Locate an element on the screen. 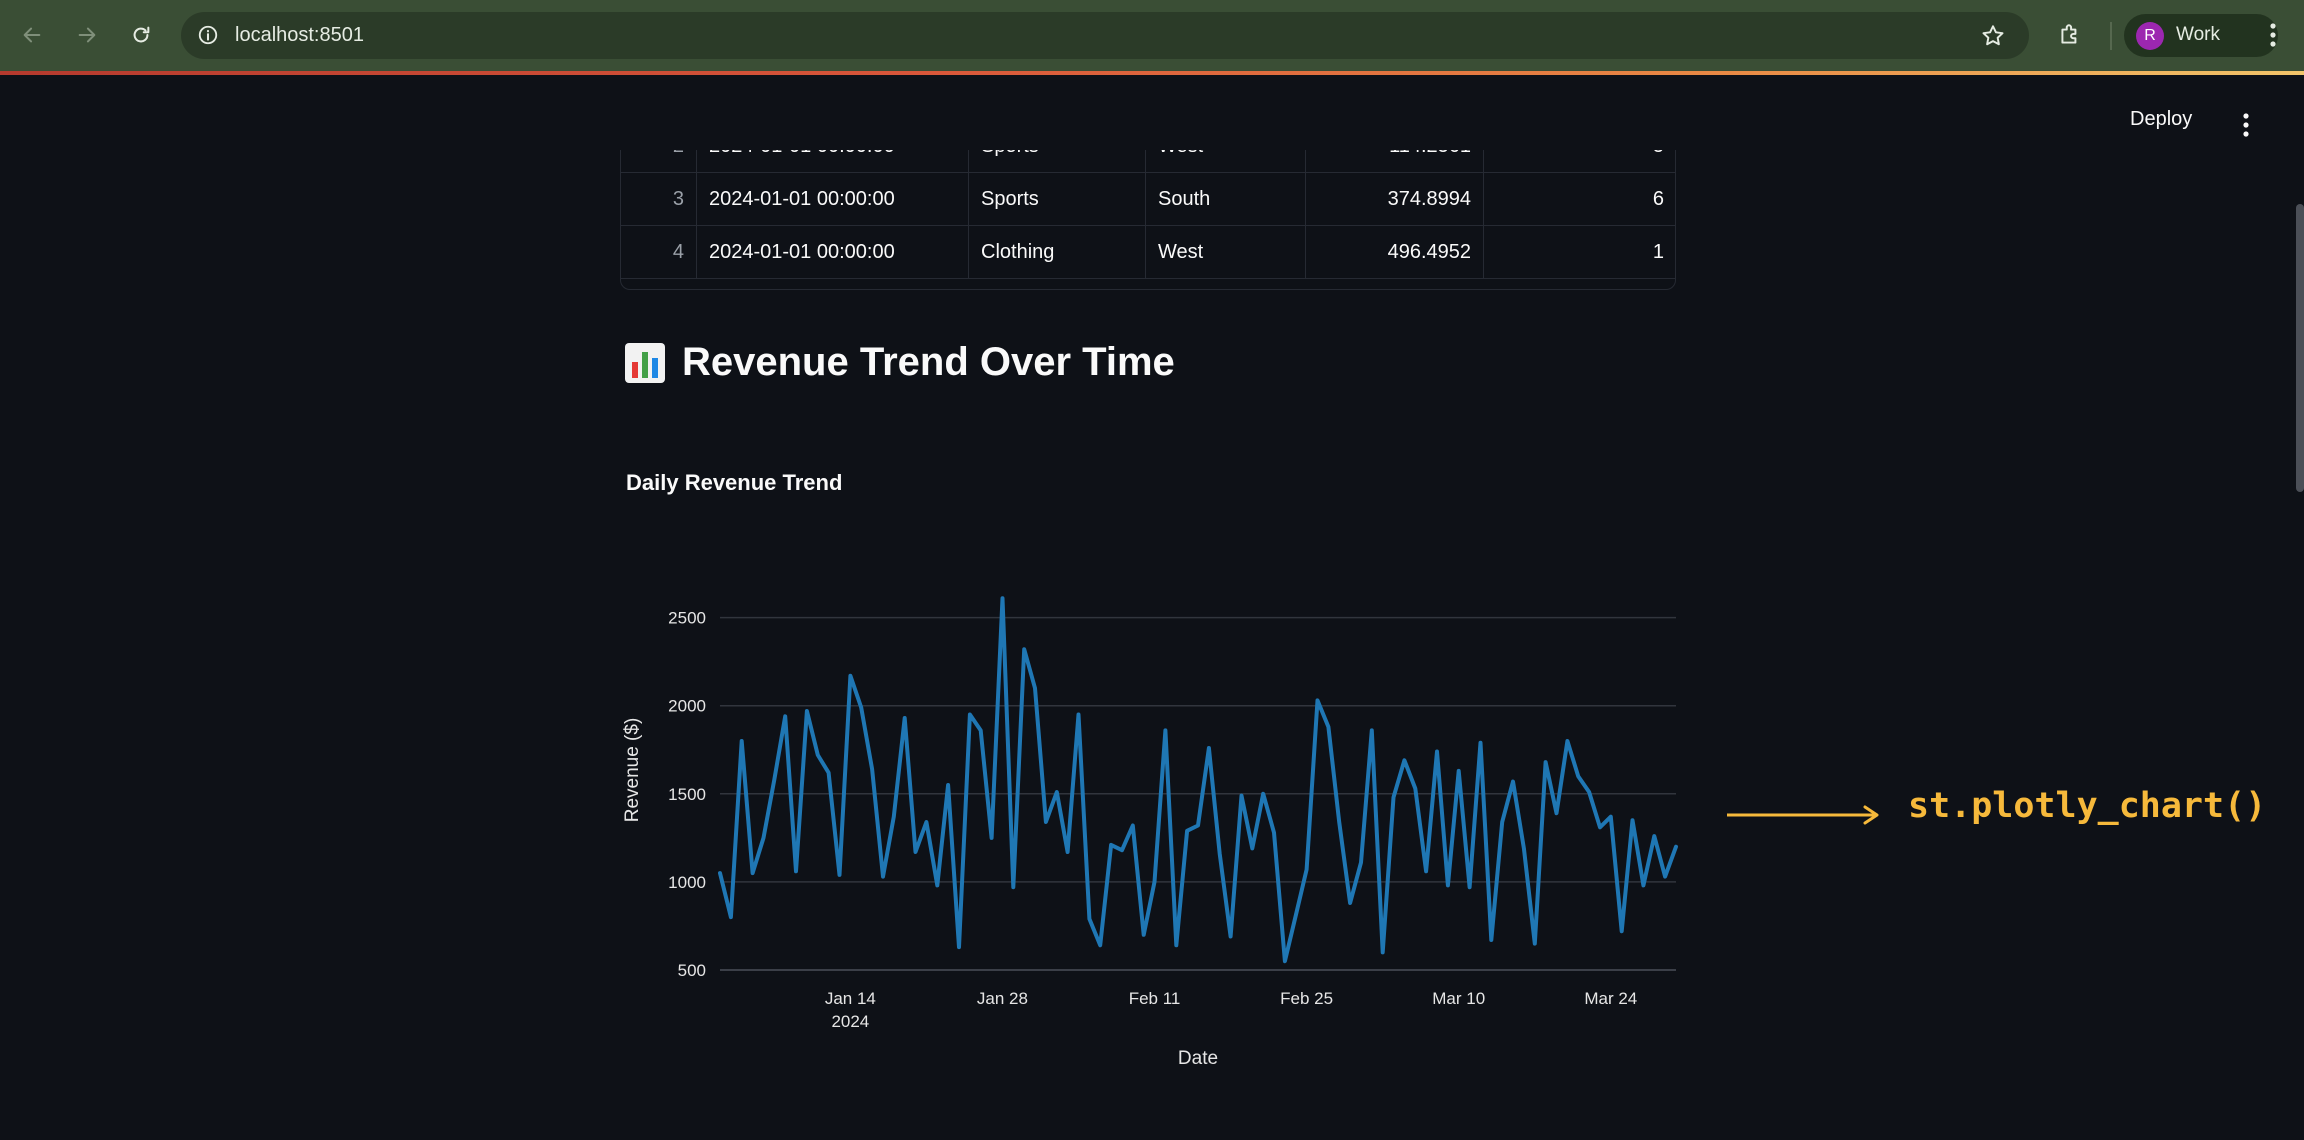  bar-chart-emoji-icon is located at coordinates (645, 362).